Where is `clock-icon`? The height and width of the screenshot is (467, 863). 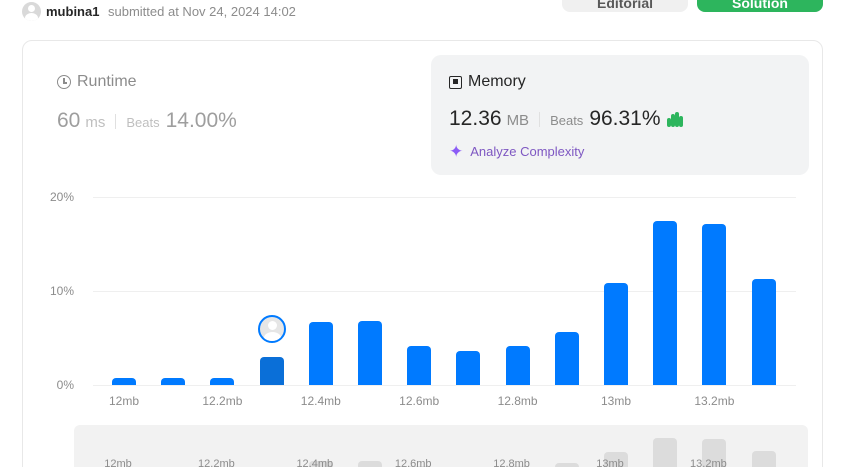
clock-icon is located at coordinates (64, 82).